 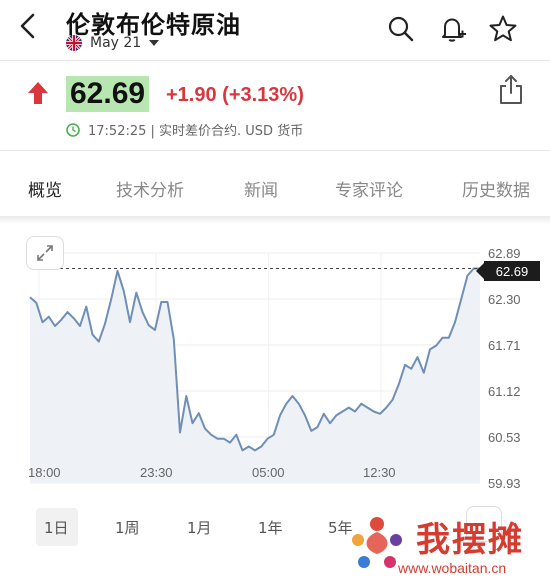 I want to click on y-tick-label: 59.93, so click(x=504, y=483).